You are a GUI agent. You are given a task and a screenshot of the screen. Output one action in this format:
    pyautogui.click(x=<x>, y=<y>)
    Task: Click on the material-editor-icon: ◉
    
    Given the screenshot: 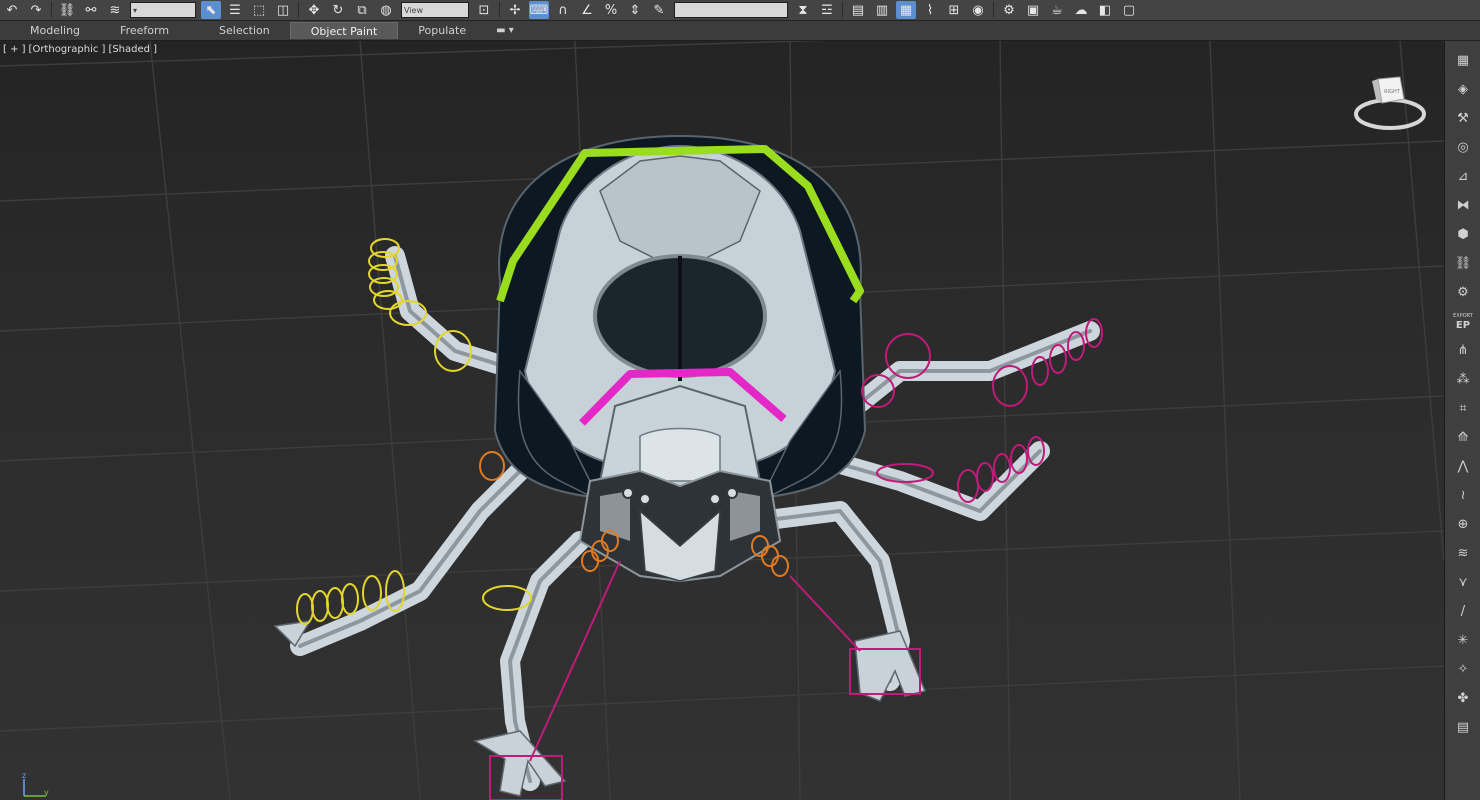 What is the action you would take?
    pyautogui.click(x=978, y=10)
    